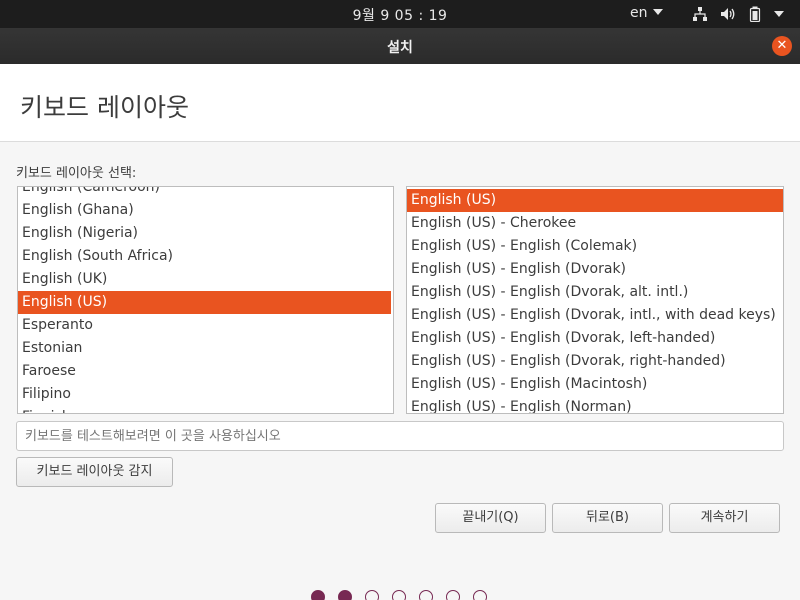  What do you see at coordinates (738, 14) in the screenshot?
I see `system-indicators` at bounding box center [738, 14].